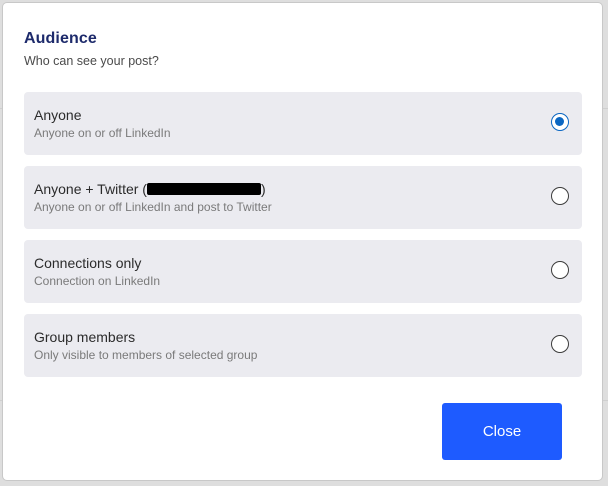  I want to click on dialog-title: Audience, so click(60, 38).